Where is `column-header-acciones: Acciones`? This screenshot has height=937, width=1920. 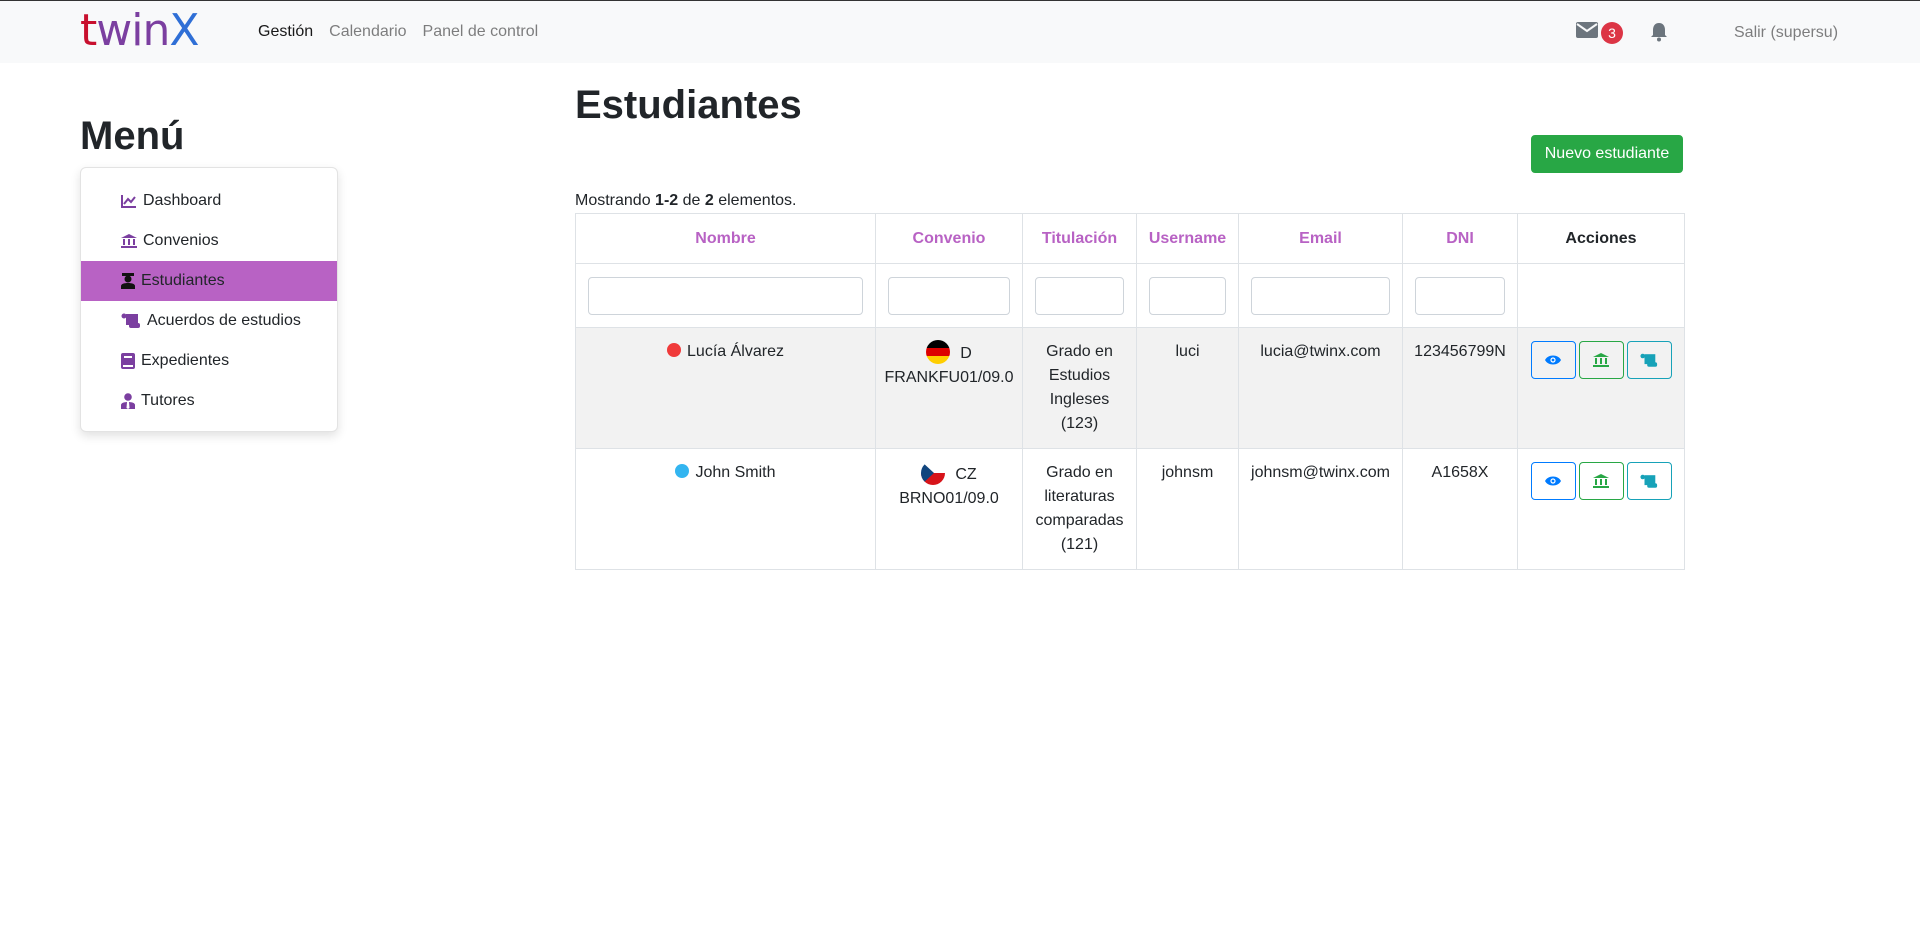
column-header-acciones: Acciones is located at coordinates (1601, 238).